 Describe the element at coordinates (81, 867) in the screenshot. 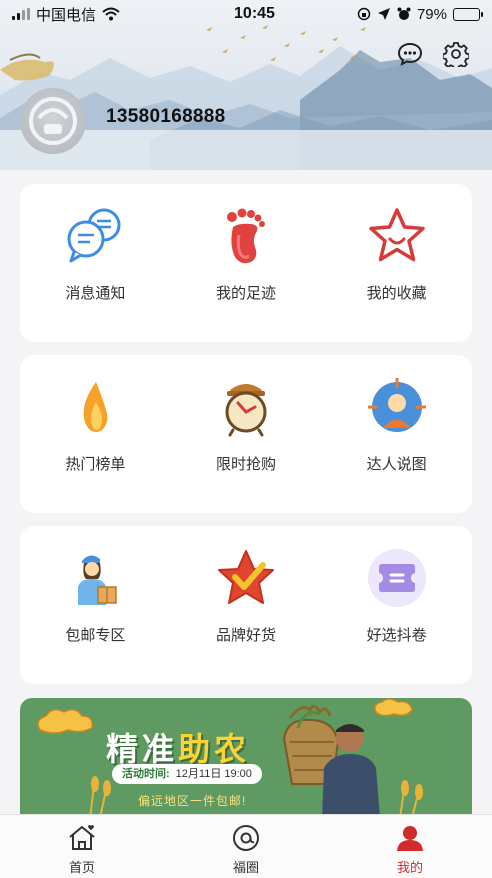

I see `tab-label: 首页` at that location.